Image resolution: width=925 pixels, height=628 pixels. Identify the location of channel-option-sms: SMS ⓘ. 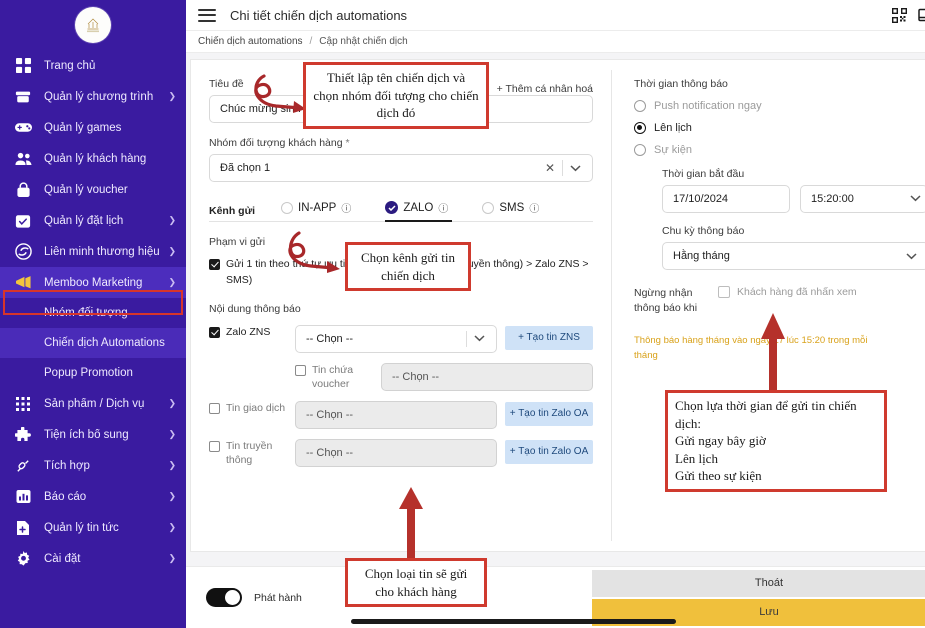
(510, 211).